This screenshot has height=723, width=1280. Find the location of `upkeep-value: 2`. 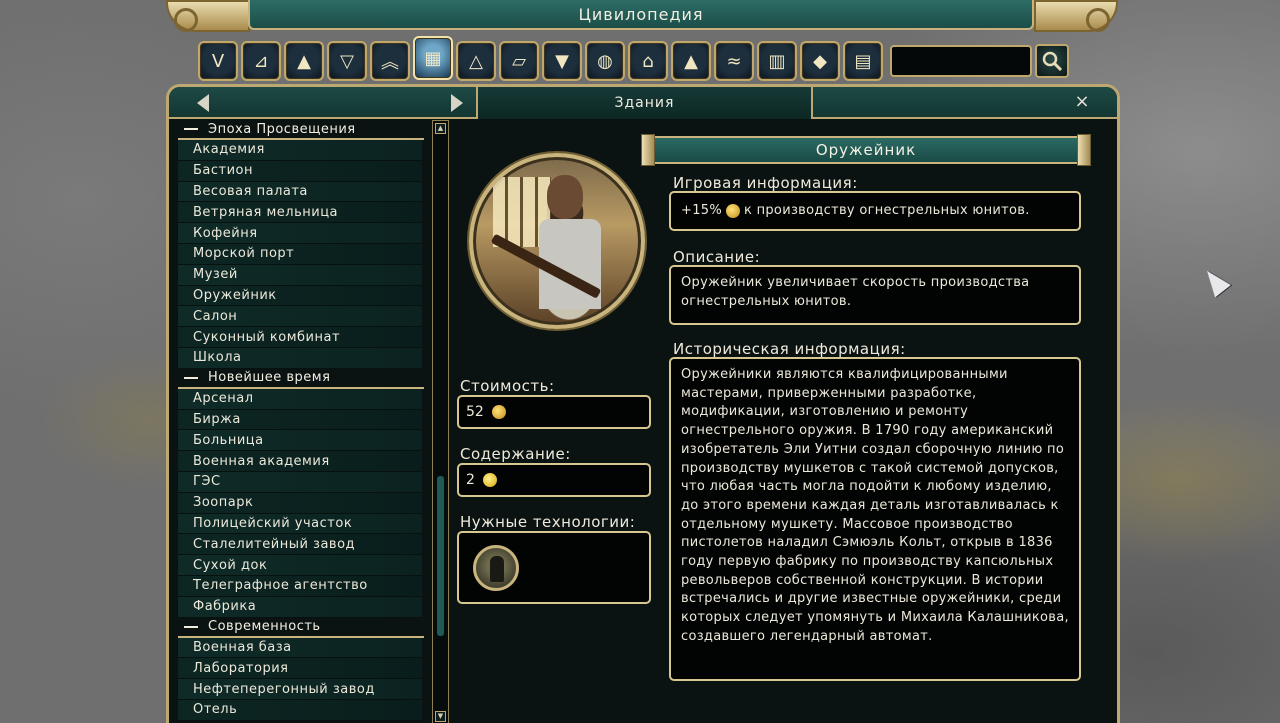

upkeep-value: 2 is located at coordinates (470, 480).